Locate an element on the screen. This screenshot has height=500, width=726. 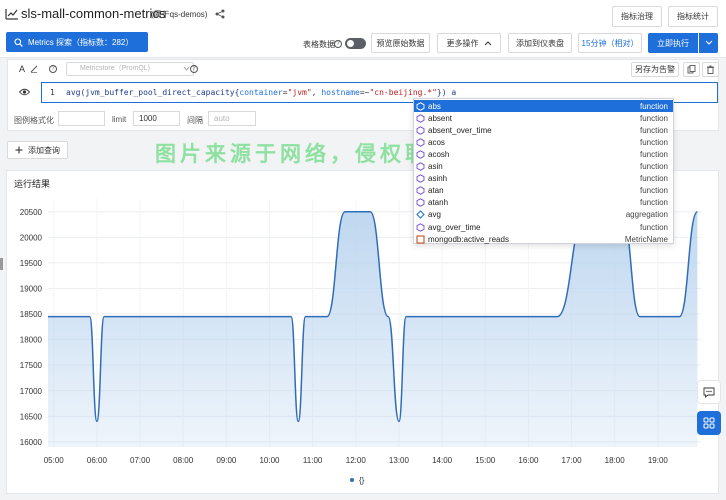
code-label-container: container is located at coordinates (261, 92).